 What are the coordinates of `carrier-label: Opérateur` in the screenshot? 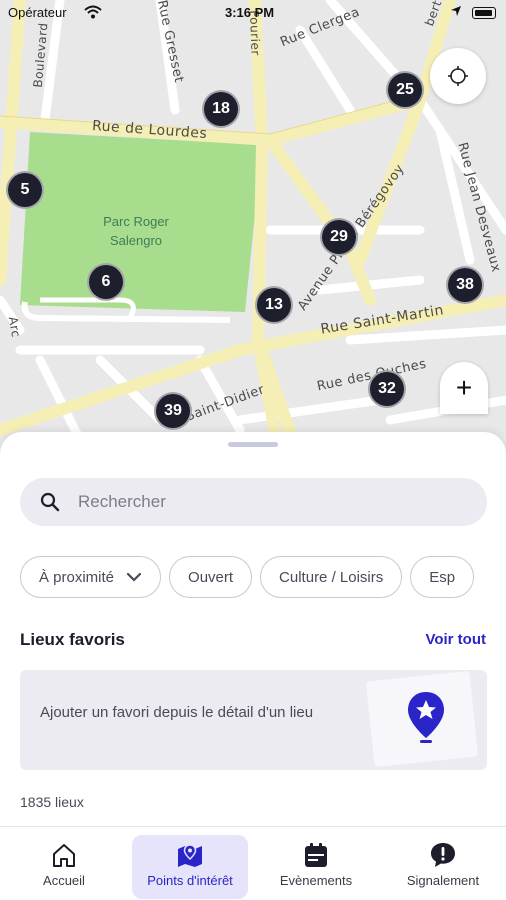 It's located at (37, 12).